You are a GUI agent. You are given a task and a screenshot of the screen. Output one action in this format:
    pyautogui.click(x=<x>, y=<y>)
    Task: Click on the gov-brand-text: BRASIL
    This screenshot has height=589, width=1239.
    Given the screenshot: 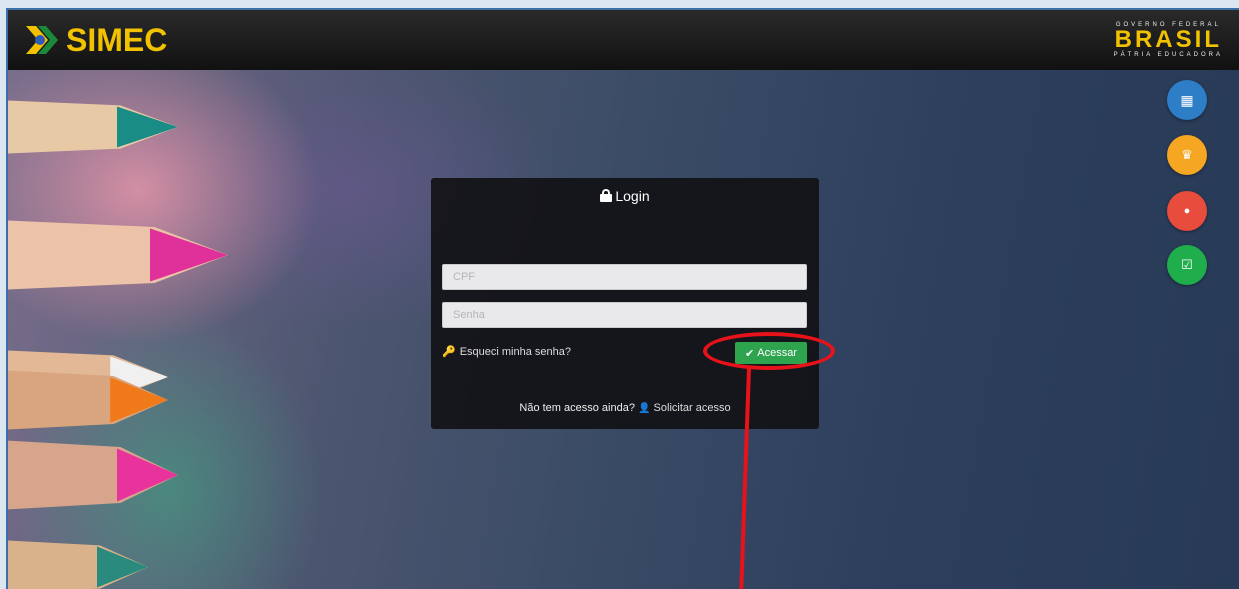 What is the action you would take?
    pyautogui.click(x=1168, y=39)
    